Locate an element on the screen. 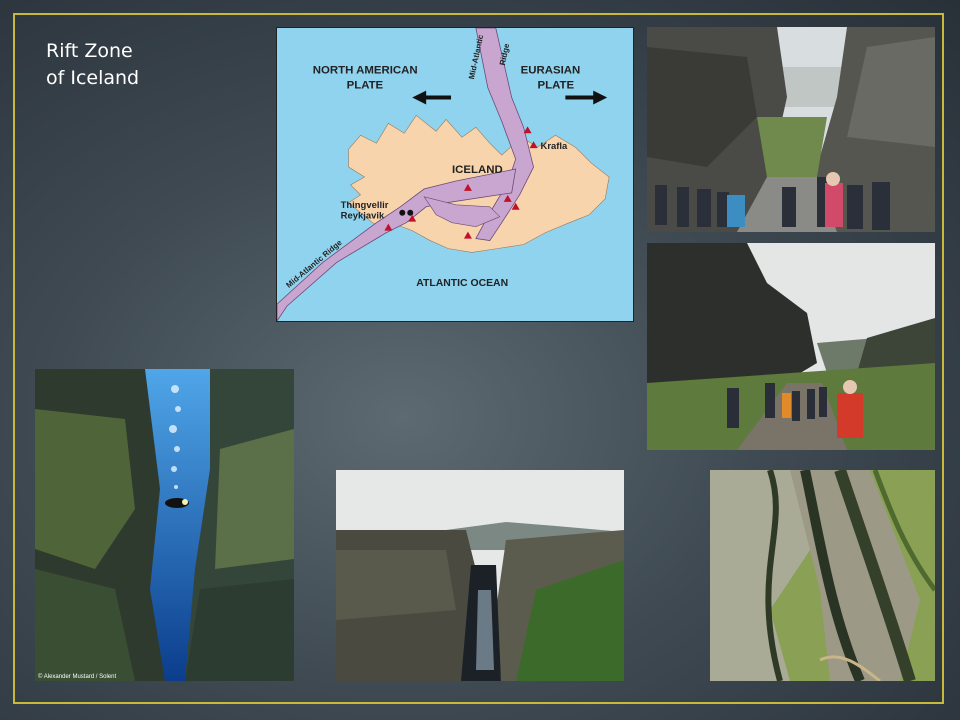 This screenshot has height=720, width=960. krafla-label: Krafla is located at coordinates (555, 146).